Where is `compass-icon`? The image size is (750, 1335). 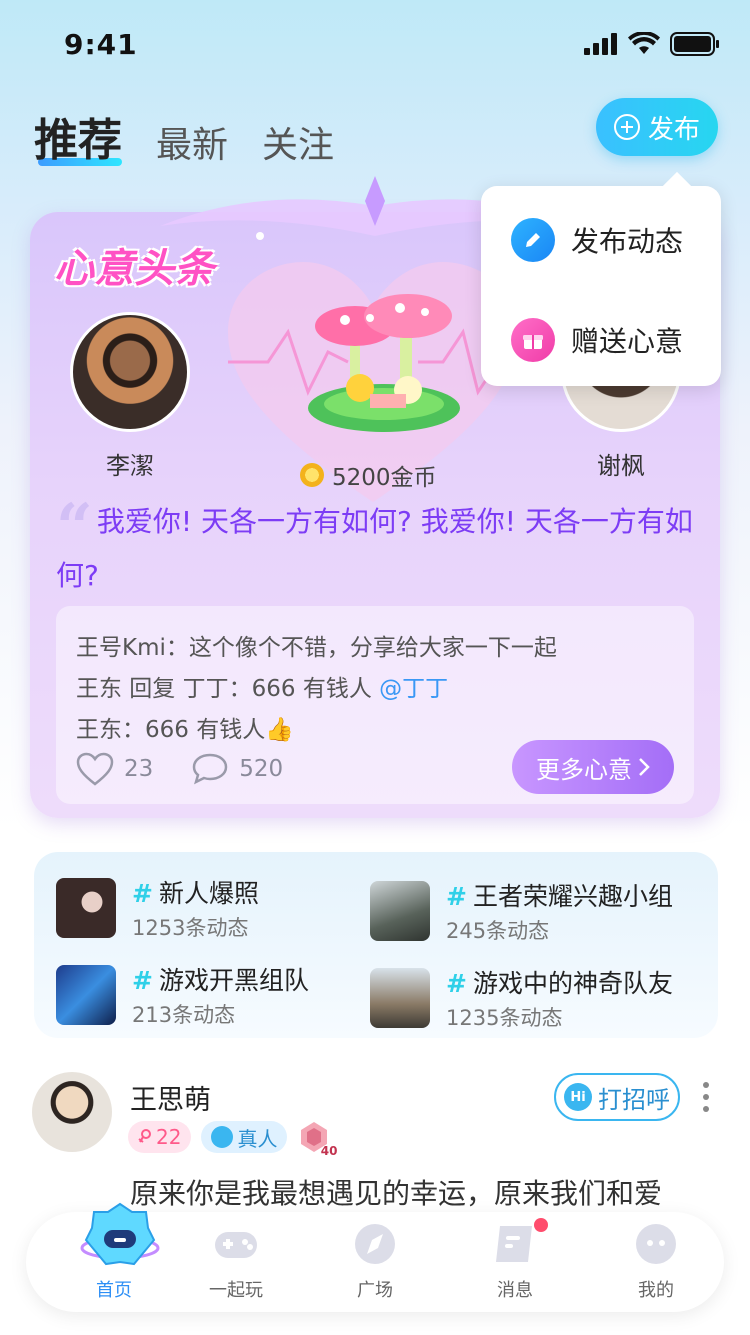
compass-icon is located at coordinates (375, 1244).